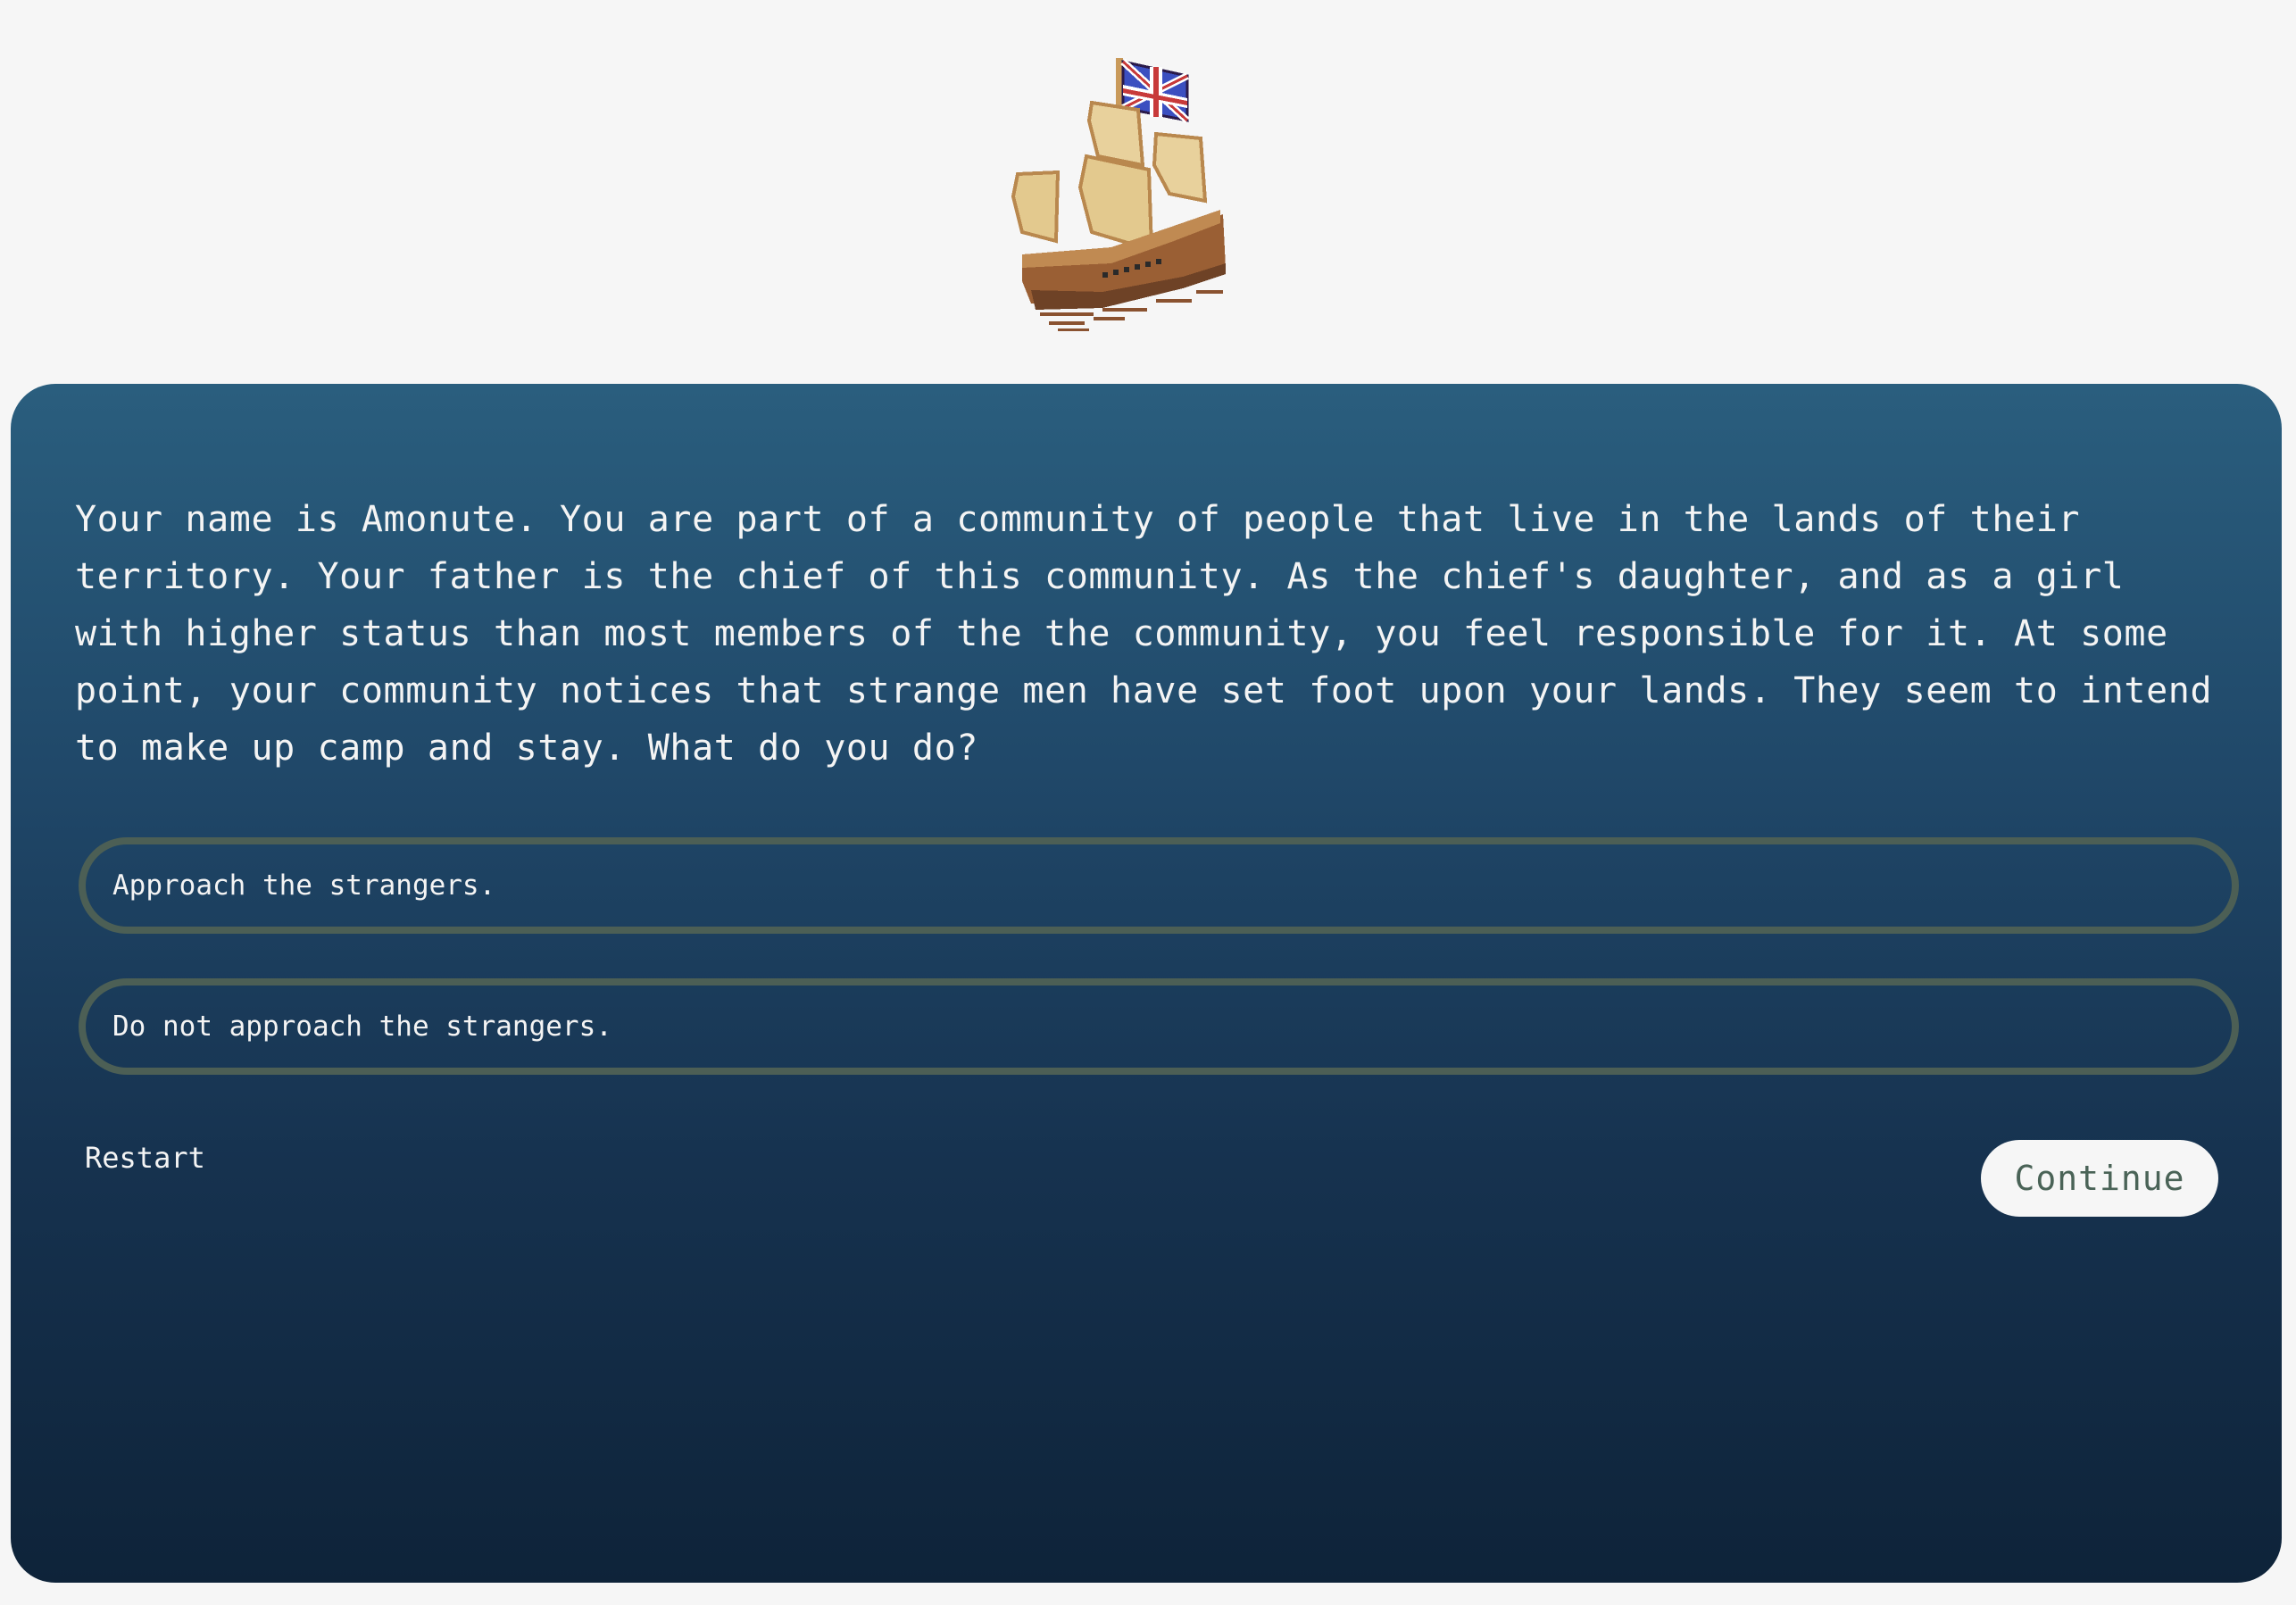 Image resolution: width=2296 pixels, height=1605 pixels. I want to click on ship-icon, so click(1118, 194).